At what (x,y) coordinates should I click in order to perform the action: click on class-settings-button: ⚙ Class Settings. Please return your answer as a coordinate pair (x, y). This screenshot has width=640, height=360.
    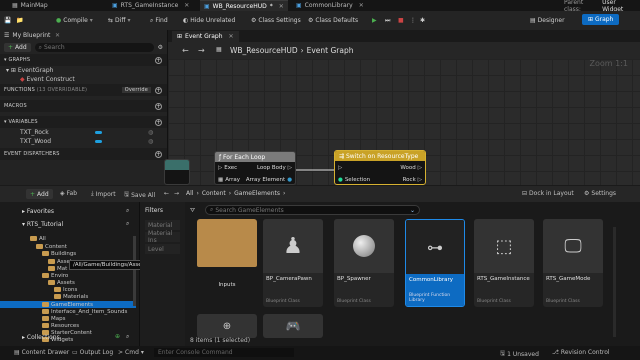
    Looking at the image, I should click on (276, 20).